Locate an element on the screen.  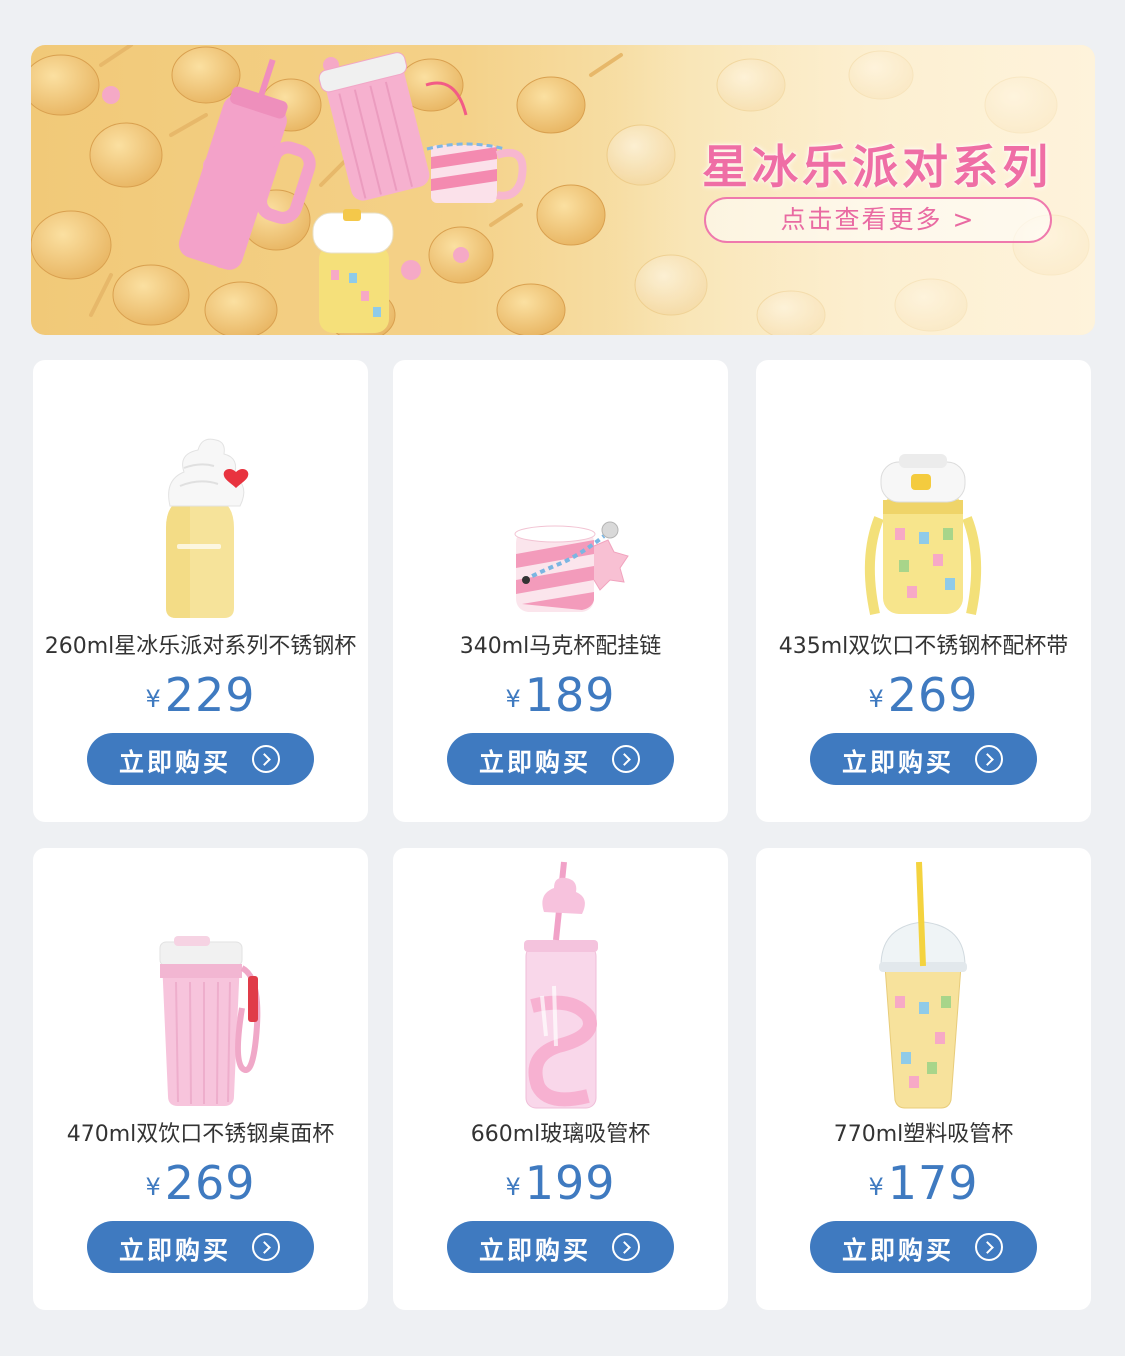
product-card: 260ml星冰乐派对系列不锈钢杯 ¥229 立即购买 is located at coordinates (200, 591).